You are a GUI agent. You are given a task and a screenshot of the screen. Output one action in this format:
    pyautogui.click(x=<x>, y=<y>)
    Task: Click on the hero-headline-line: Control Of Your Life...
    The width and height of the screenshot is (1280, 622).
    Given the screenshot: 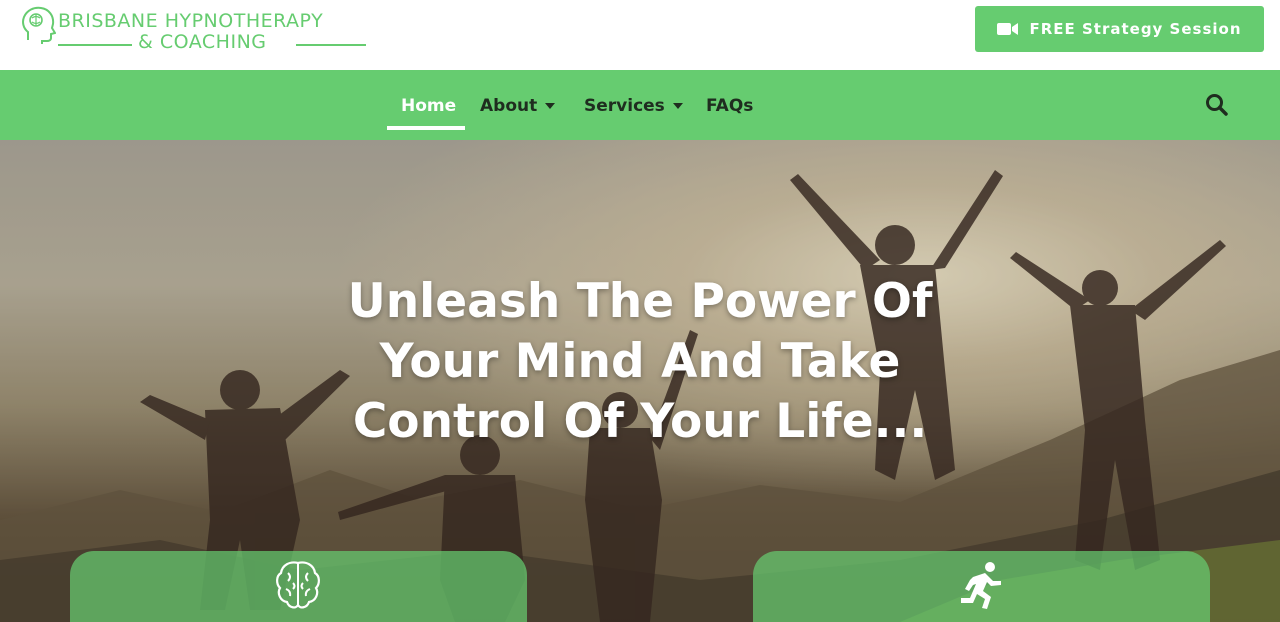 What is the action you would take?
    pyautogui.click(x=640, y=421)
    